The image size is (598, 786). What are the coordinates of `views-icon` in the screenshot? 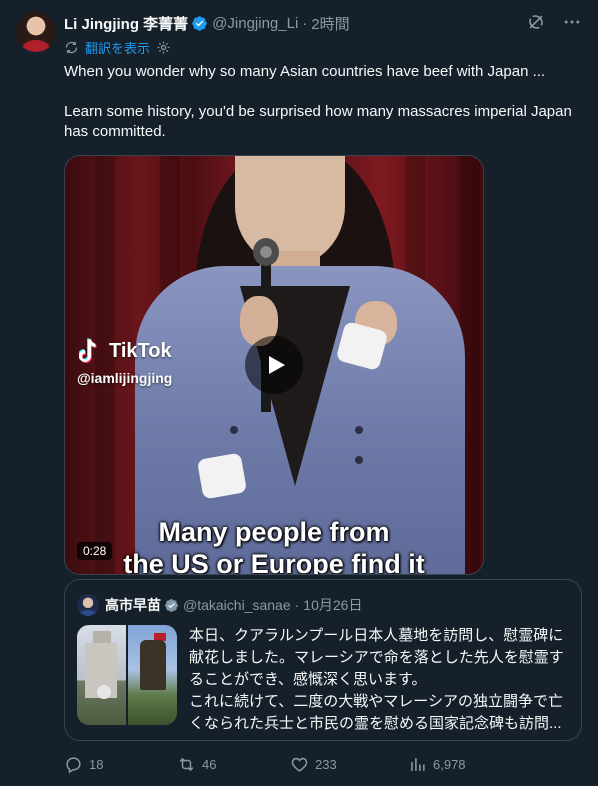 It's located at (418, 764).